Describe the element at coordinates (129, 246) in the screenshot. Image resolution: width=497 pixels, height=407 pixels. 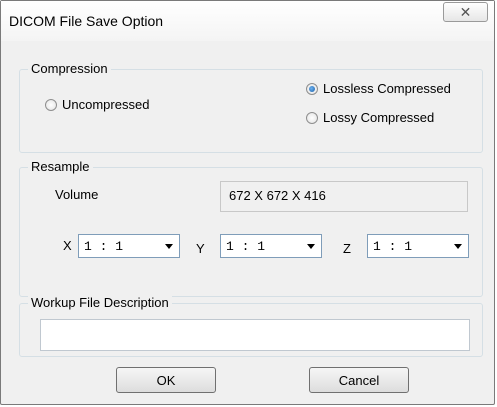
I see `x-ratio-select: 1` at that location.